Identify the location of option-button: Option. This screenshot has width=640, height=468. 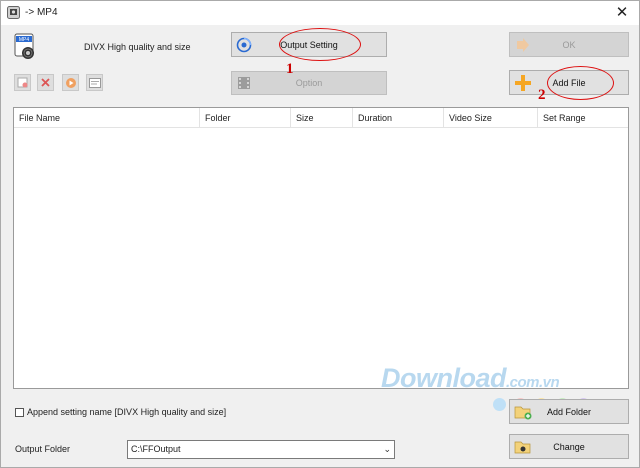
(309, 83).